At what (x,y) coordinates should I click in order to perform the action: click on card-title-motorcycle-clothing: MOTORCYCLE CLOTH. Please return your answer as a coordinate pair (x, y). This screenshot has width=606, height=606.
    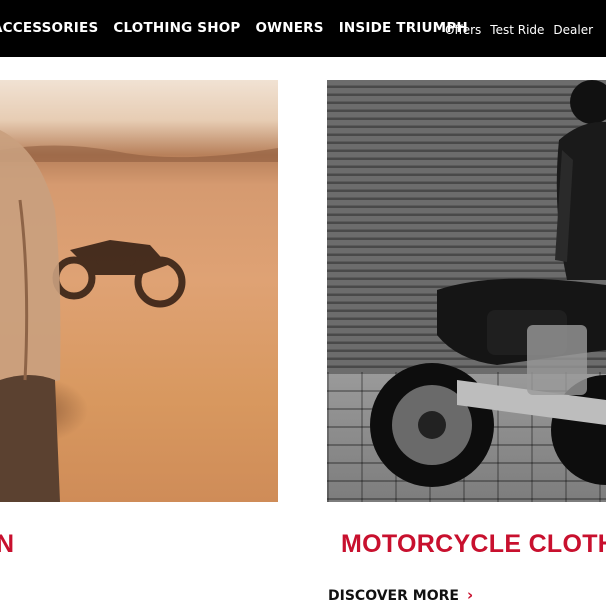
    Looking at the image, I should click on (473, 544).